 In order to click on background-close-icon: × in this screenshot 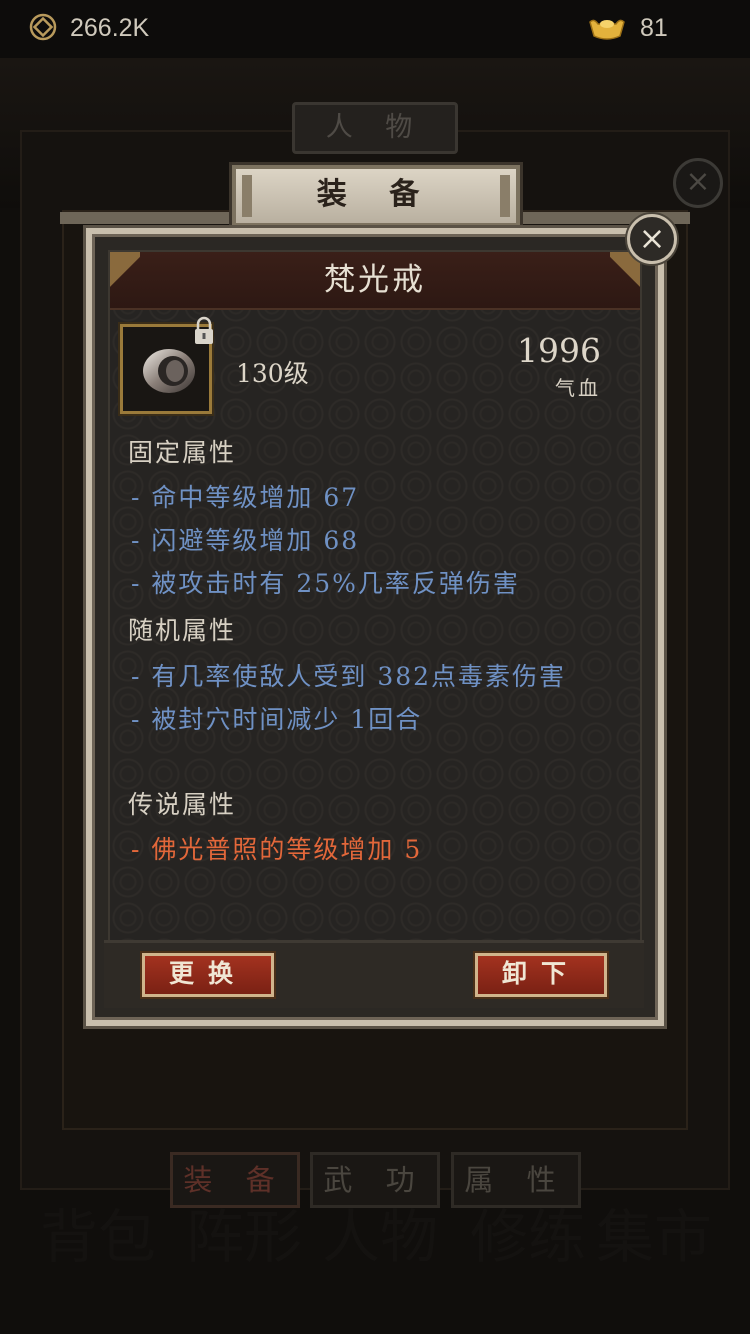, I will do `click(698, 183)`.